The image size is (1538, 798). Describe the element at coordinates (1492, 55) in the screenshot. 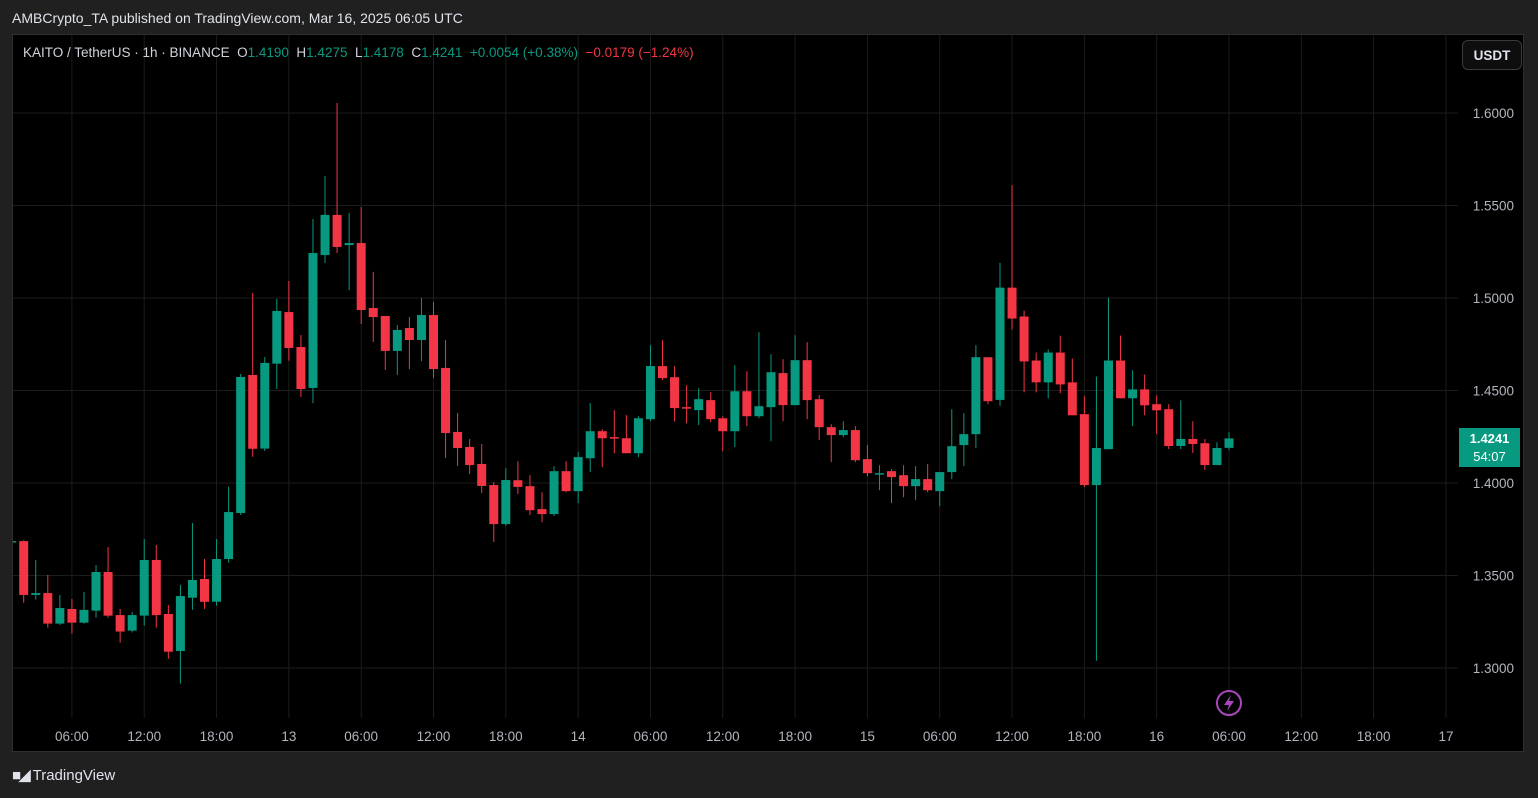

I see `currency-button: USDT` at that location.